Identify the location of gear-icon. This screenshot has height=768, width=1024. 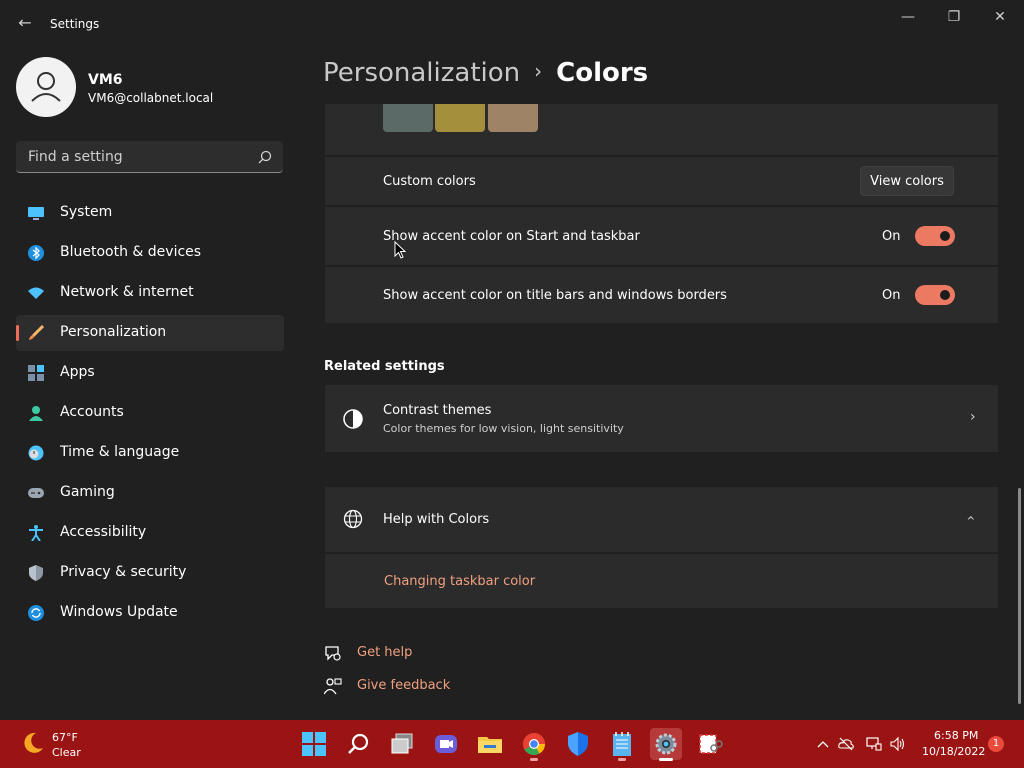
(666, 744).